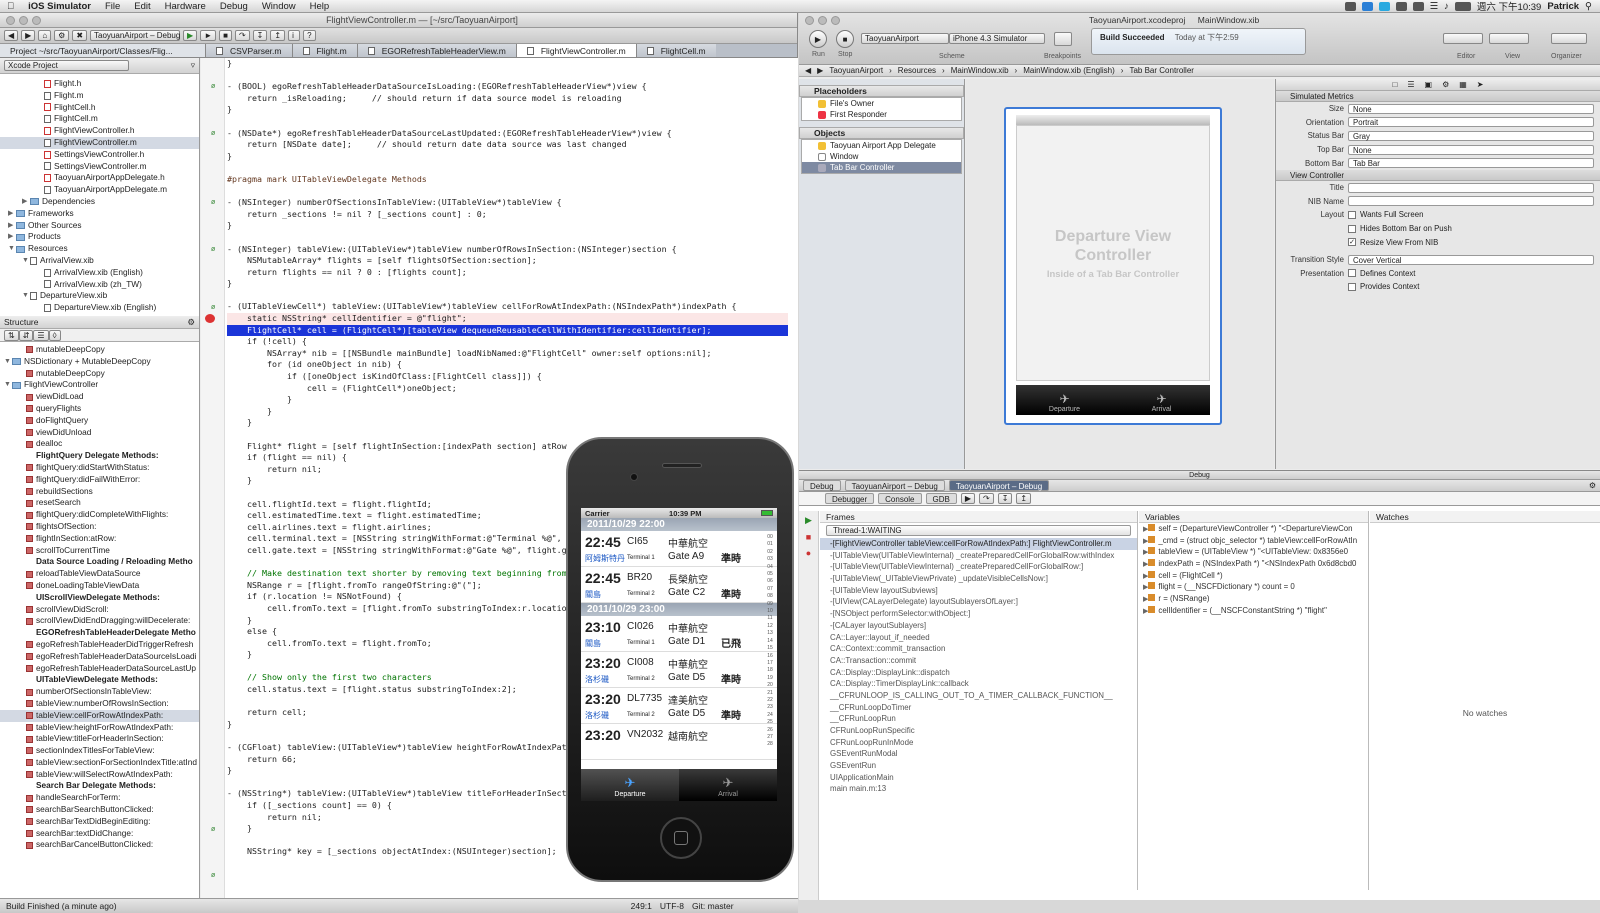  I want to click on jump-localized: MainWindow.xib (English), so click(1069, 70).